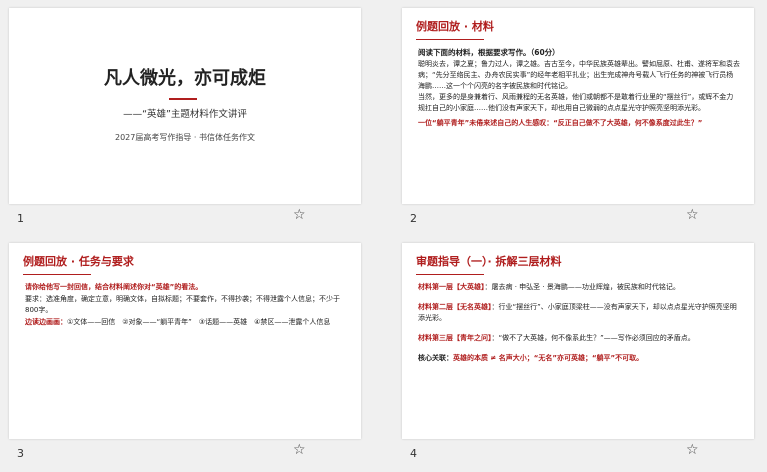 The image size is (767, 472). I want to click on boundary-items: ①文体——回信 ②对象——“躺平青年” ③话题——英雄 ④禁区——泄露个人信息, so click(199, 322).